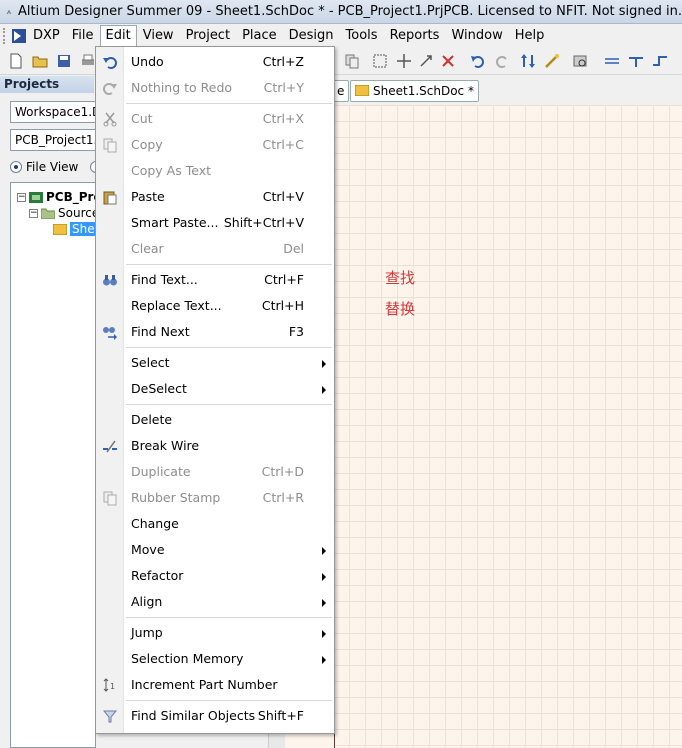 The image size is (682, 748). What do you see at coordinates (215, 363) in the screenshot?
I see `menu-item-select: Select` at bounding box center [215, 363].